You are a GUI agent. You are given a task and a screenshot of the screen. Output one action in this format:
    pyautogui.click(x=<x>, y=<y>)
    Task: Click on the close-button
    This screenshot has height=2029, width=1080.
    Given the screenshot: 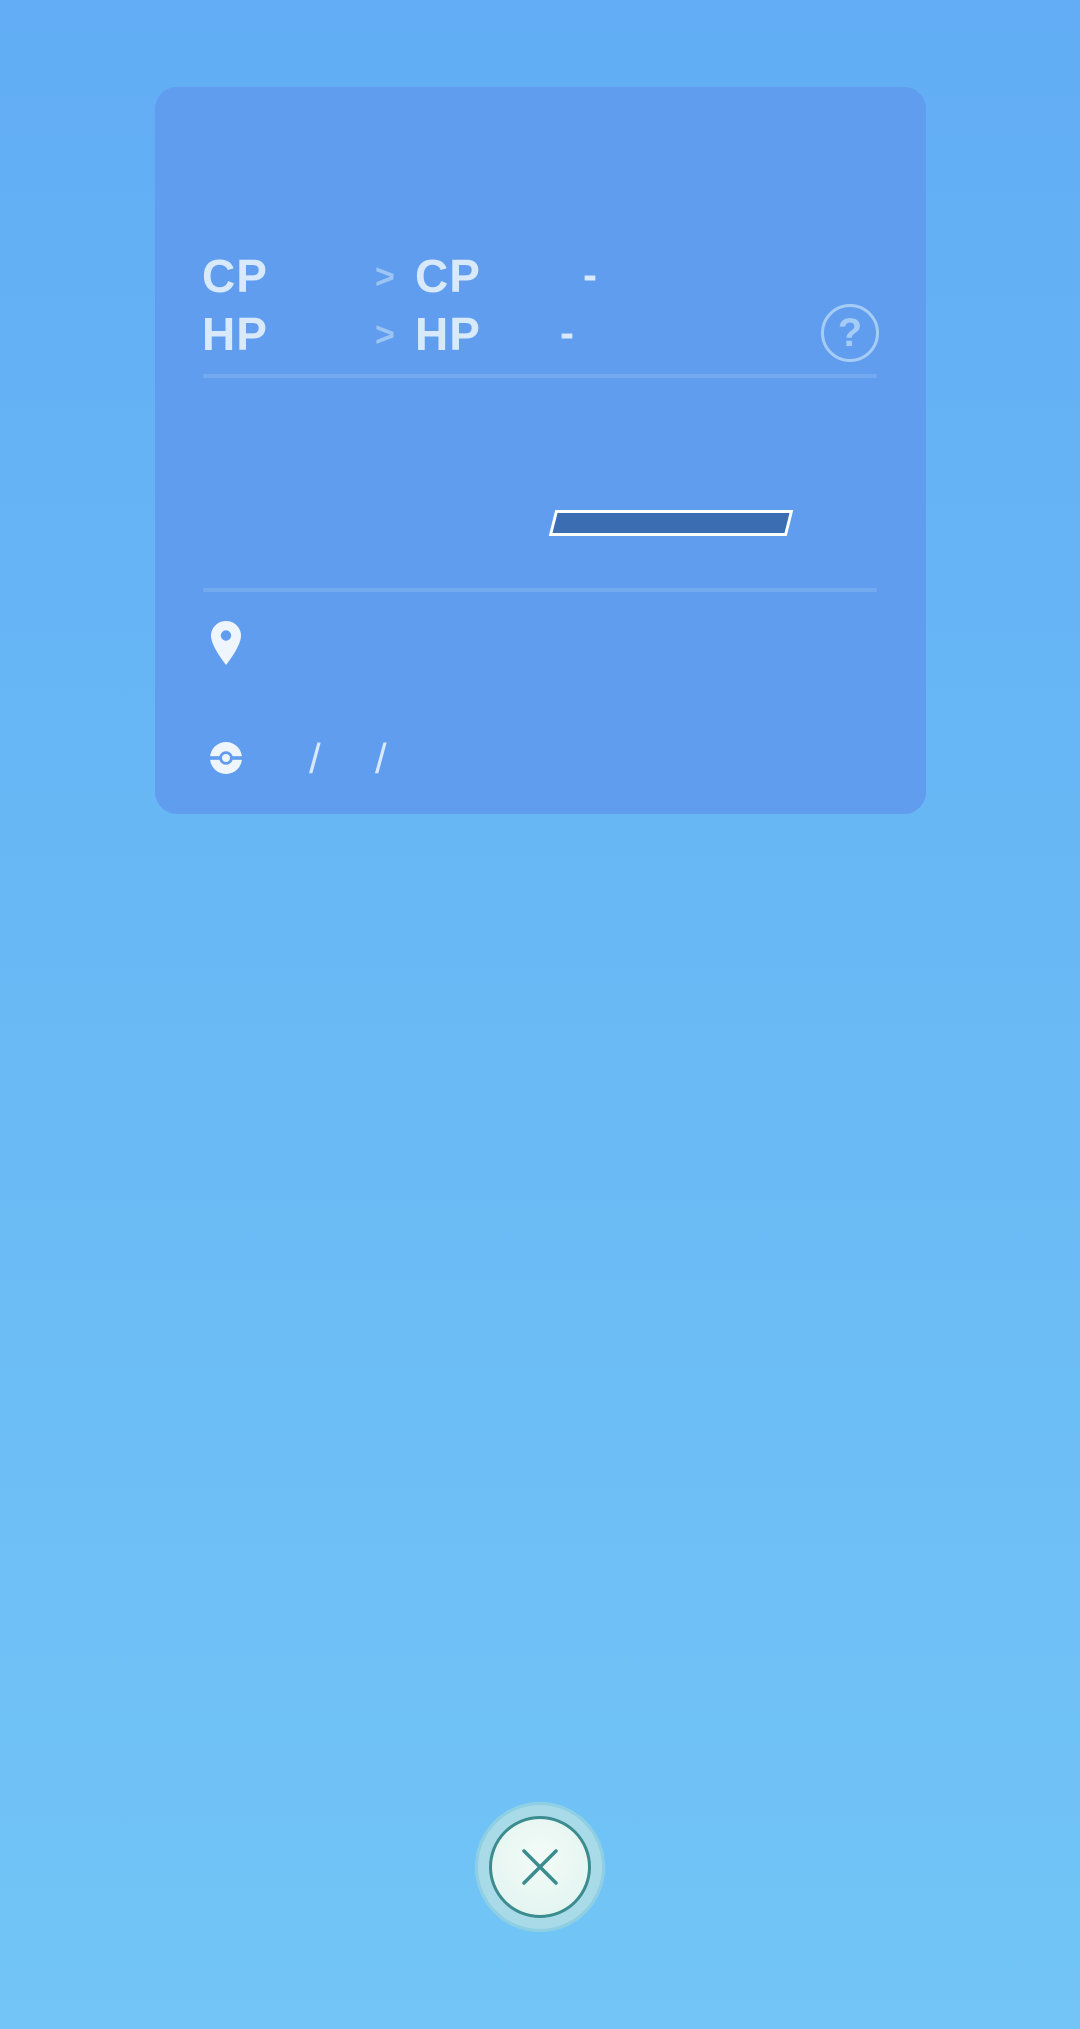 What is the action you would take?
    pyautogui.click(x=540, y=1867)
    